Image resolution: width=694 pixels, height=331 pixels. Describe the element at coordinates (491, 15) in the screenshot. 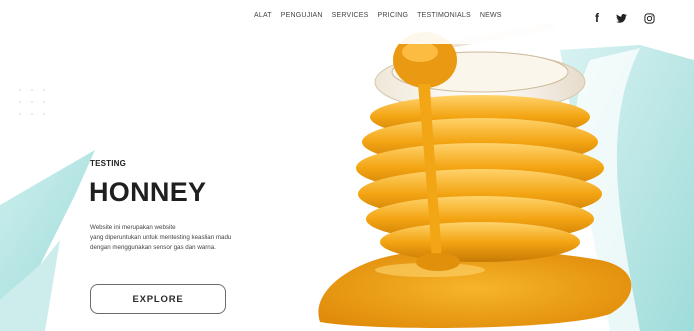

I see `nav-item-news: NEWS` at that location.